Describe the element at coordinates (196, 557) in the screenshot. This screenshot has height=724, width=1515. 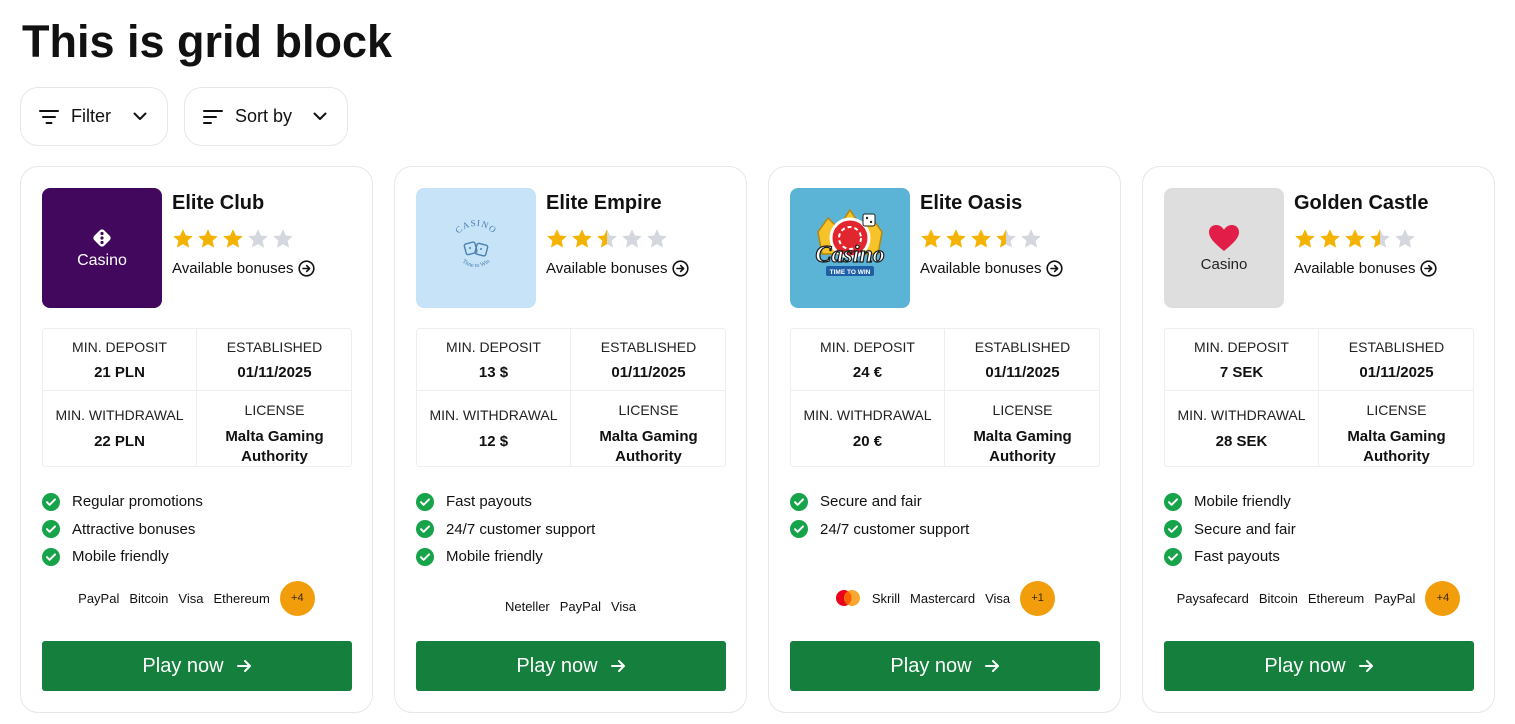
I see `list-item: Mobile friendly` at that location.